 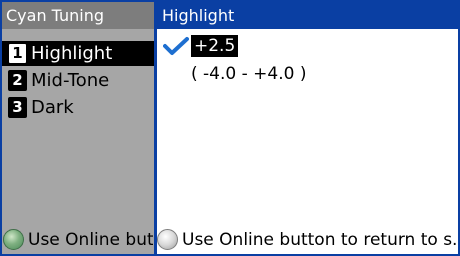 I want to click on value-range: ( -4.0 - +4.0 ), so click(x=249, y=74).